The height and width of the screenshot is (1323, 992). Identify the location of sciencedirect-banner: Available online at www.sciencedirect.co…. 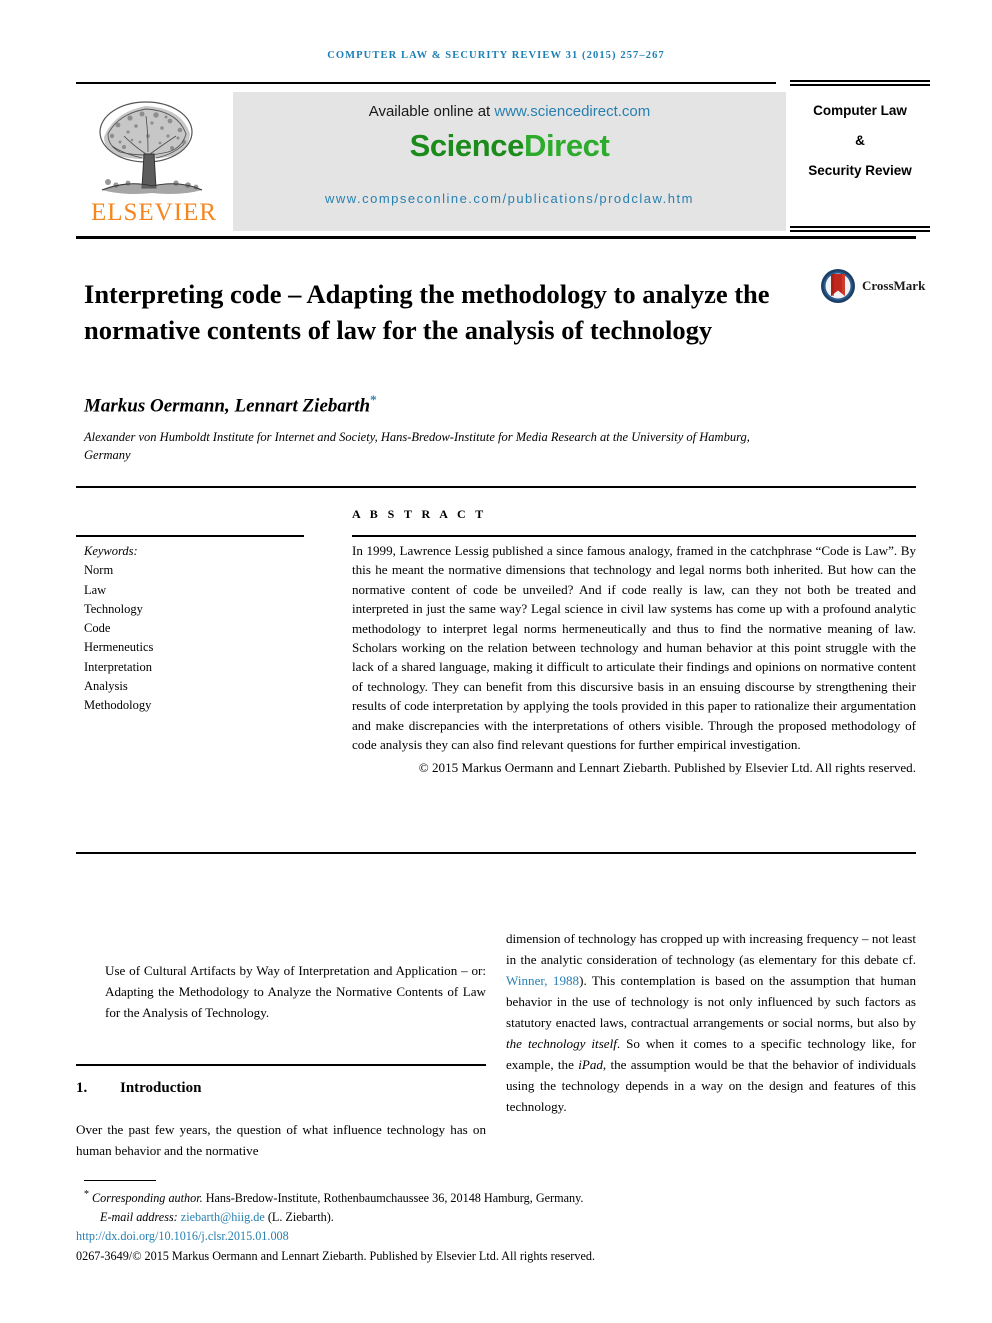
(509, 161).